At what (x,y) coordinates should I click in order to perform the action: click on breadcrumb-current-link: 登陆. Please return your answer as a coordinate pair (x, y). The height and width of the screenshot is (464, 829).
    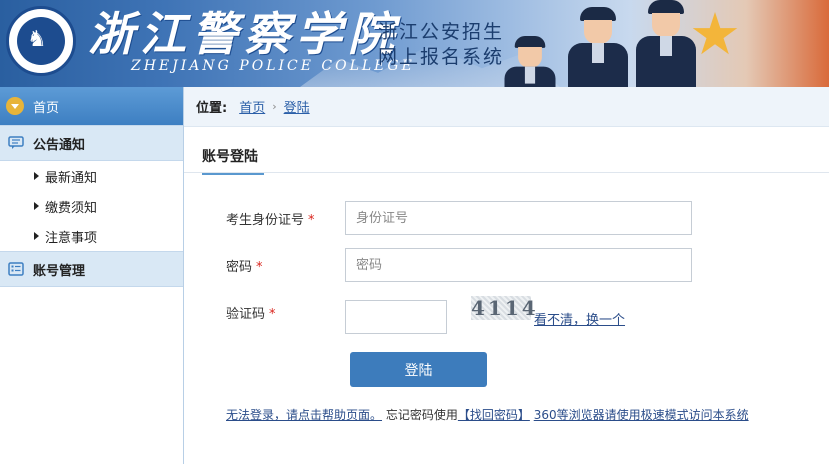
    Looking at the image, I should click on (297, 106).